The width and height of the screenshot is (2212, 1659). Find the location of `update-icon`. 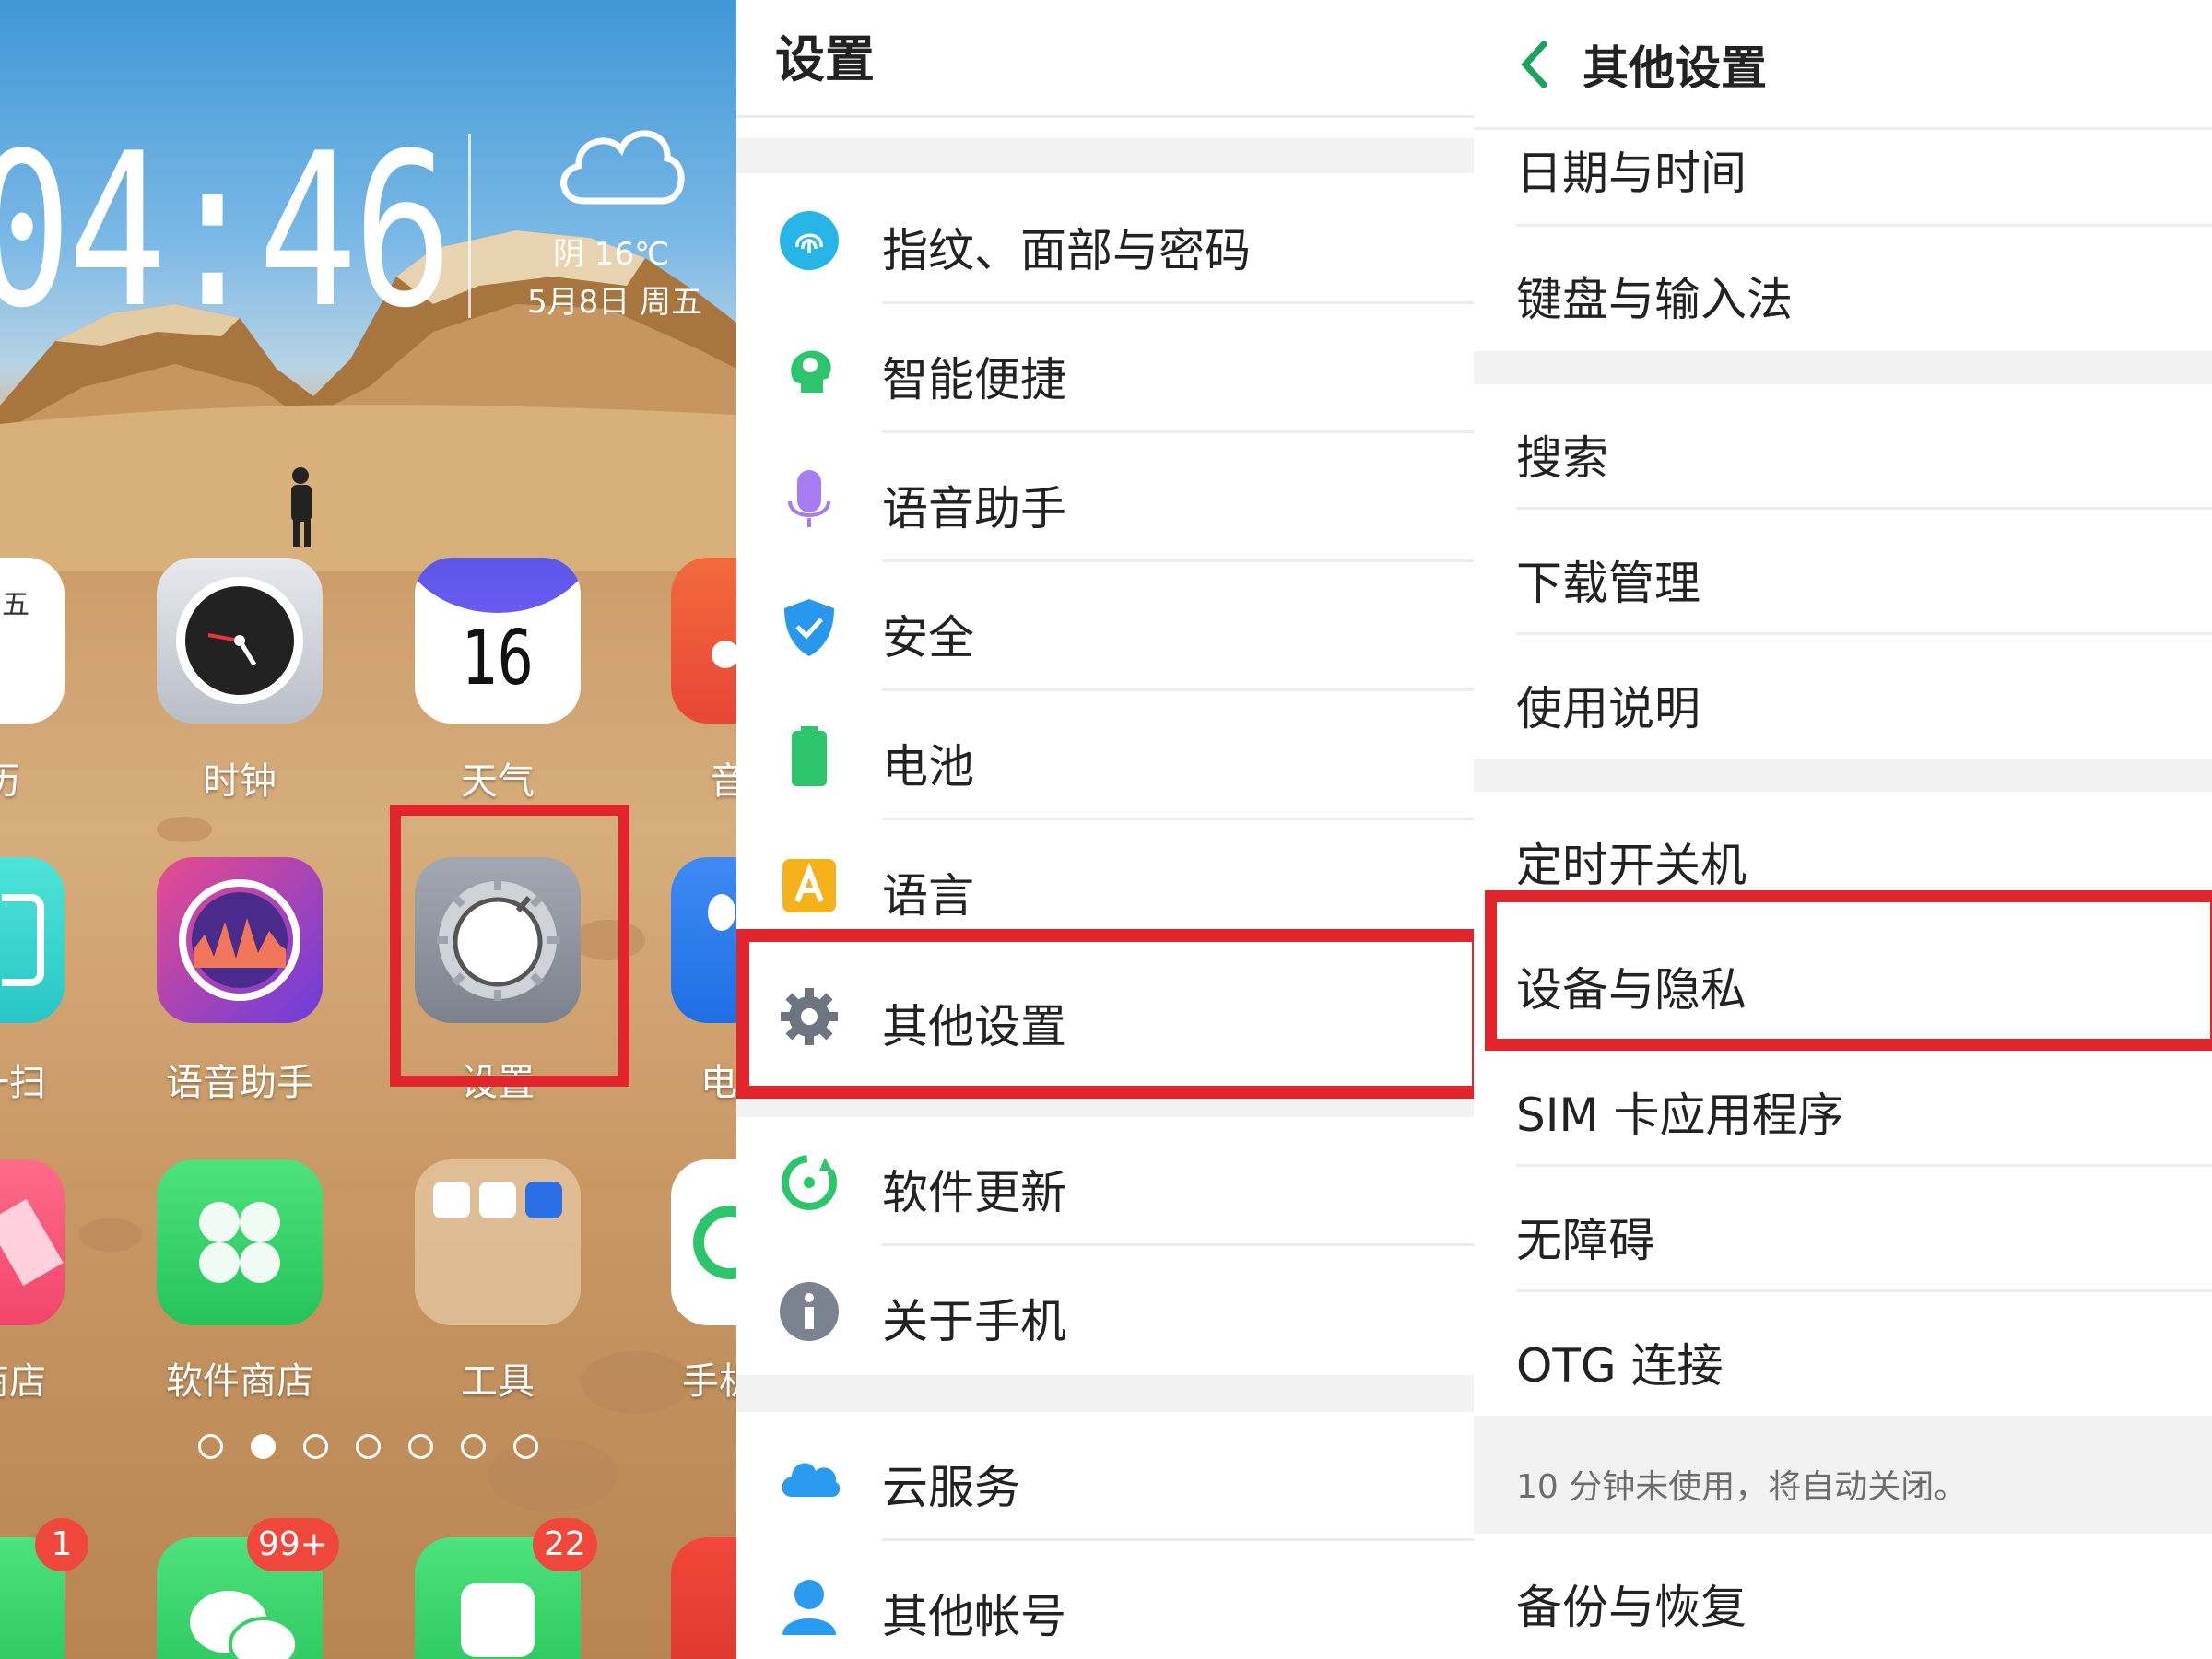

update-icon is located at coordinates (809, 1182).